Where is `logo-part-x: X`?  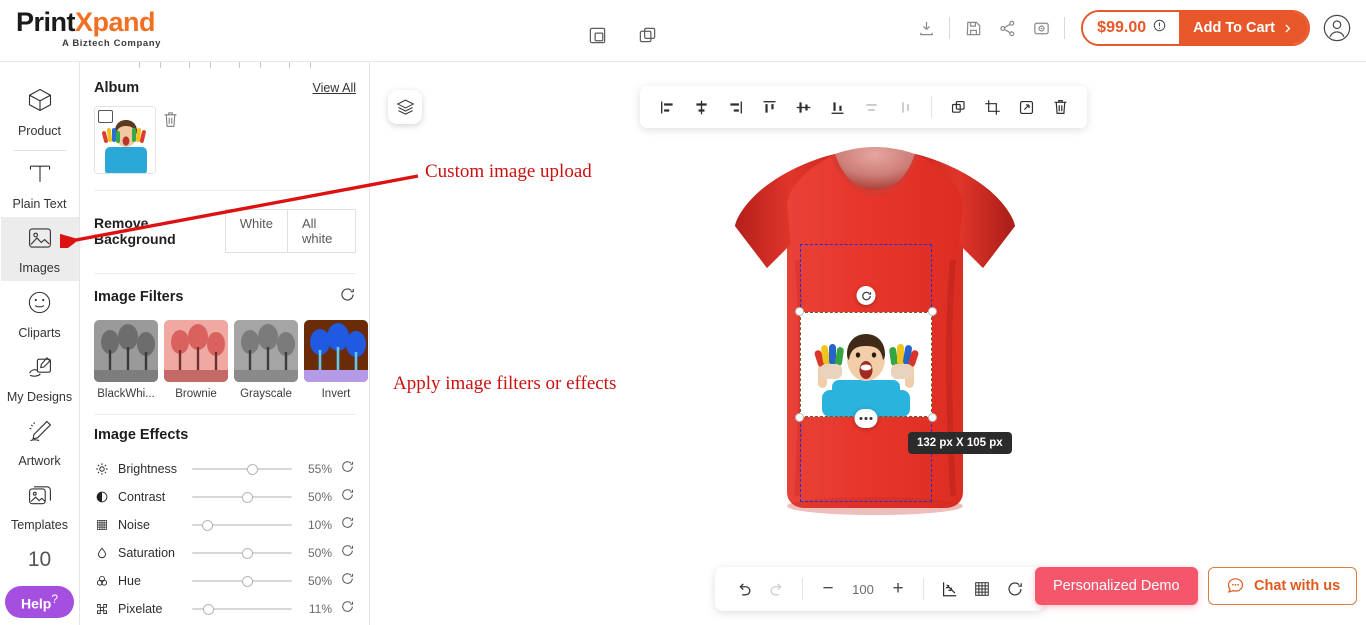
logo-part-x: X is located at coordinates (84, 22).